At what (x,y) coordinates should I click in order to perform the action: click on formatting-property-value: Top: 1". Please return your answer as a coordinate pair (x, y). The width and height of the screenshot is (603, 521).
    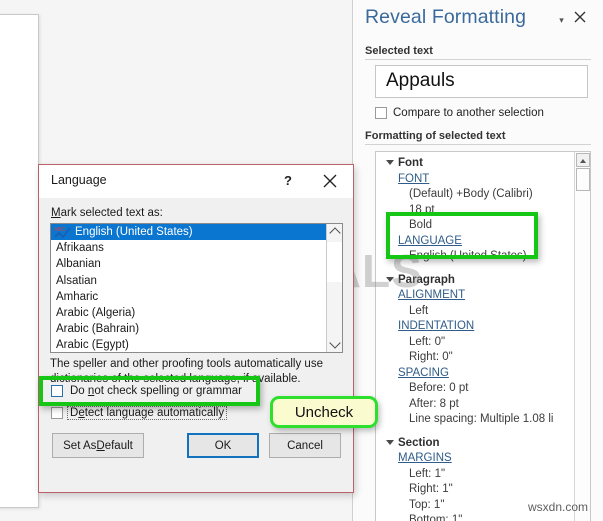
    Looking at the image, I should click on (427, 504).